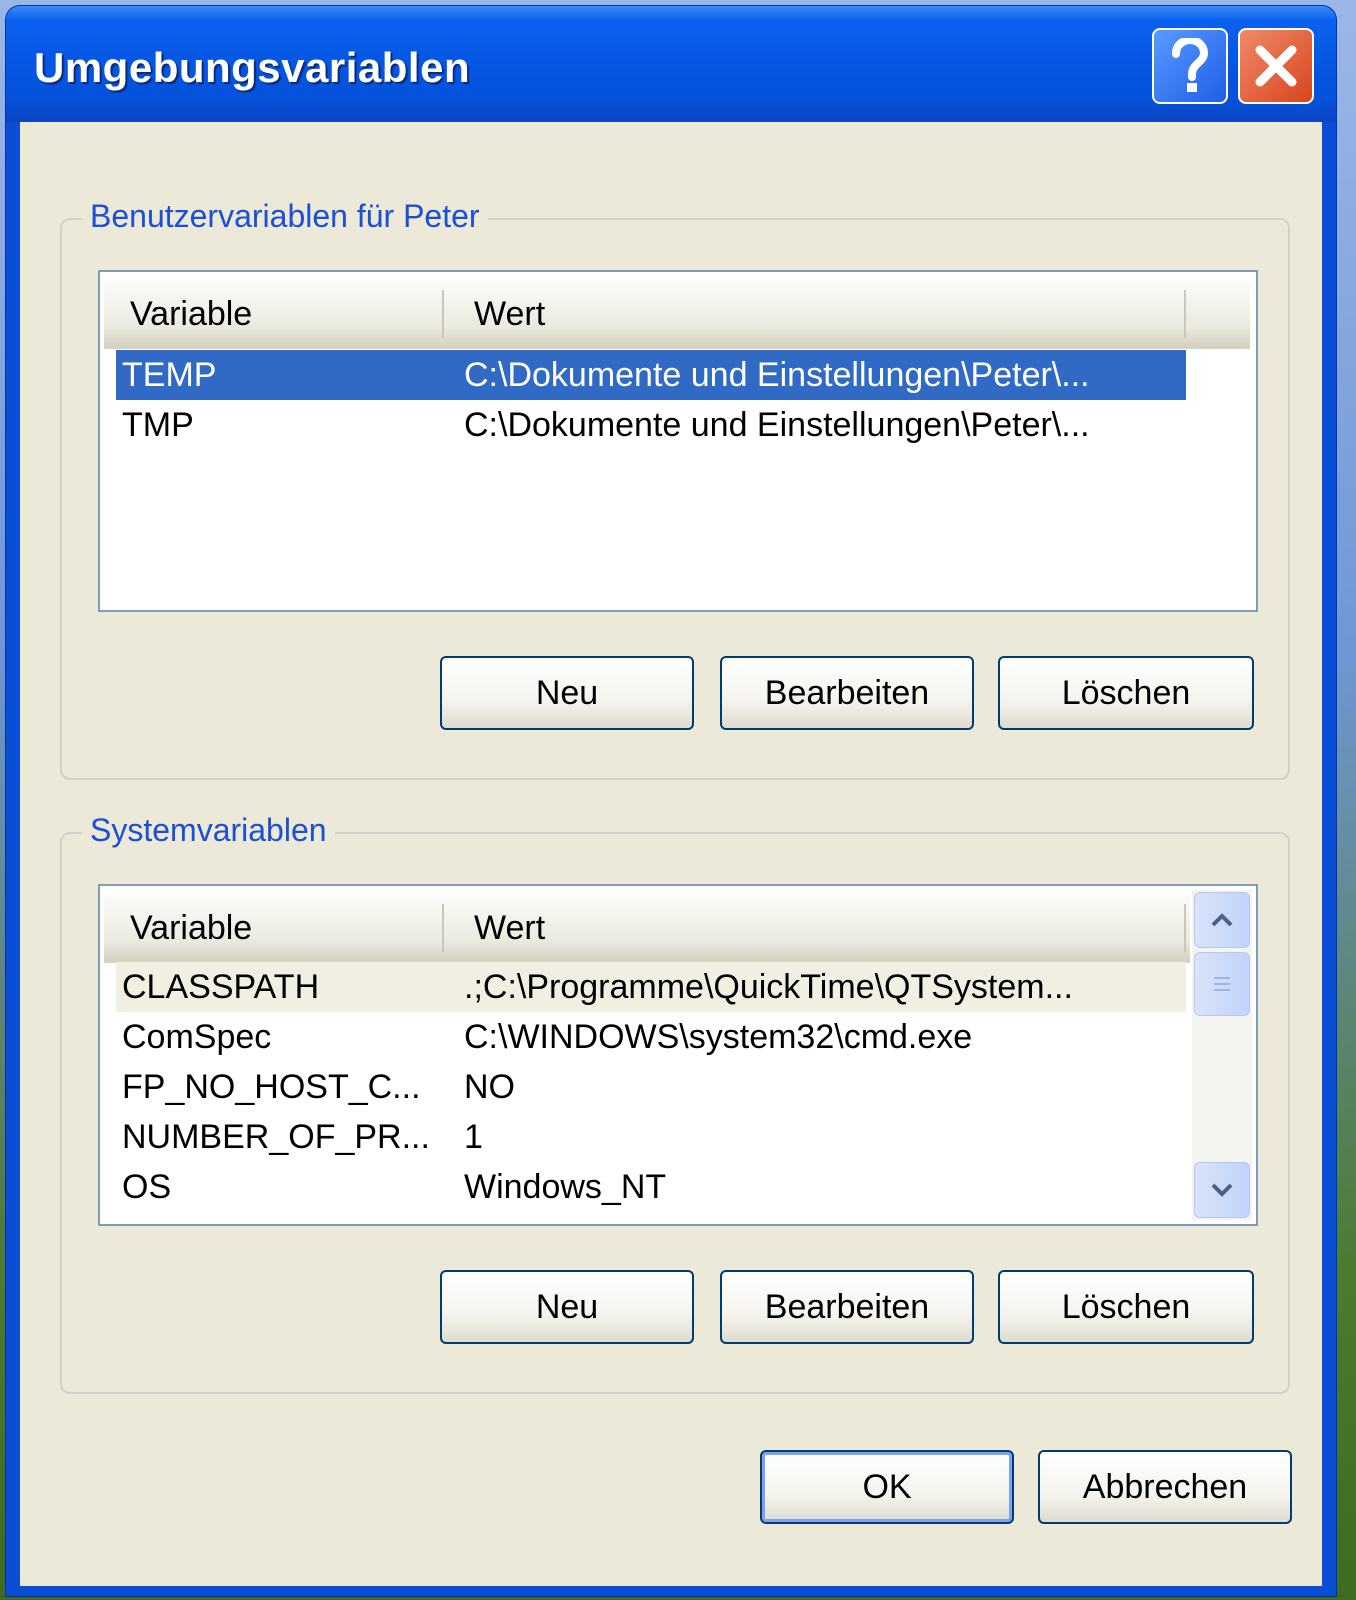 The image size is (1356, 1600). I want to click on help-button, so click(1190, 66).